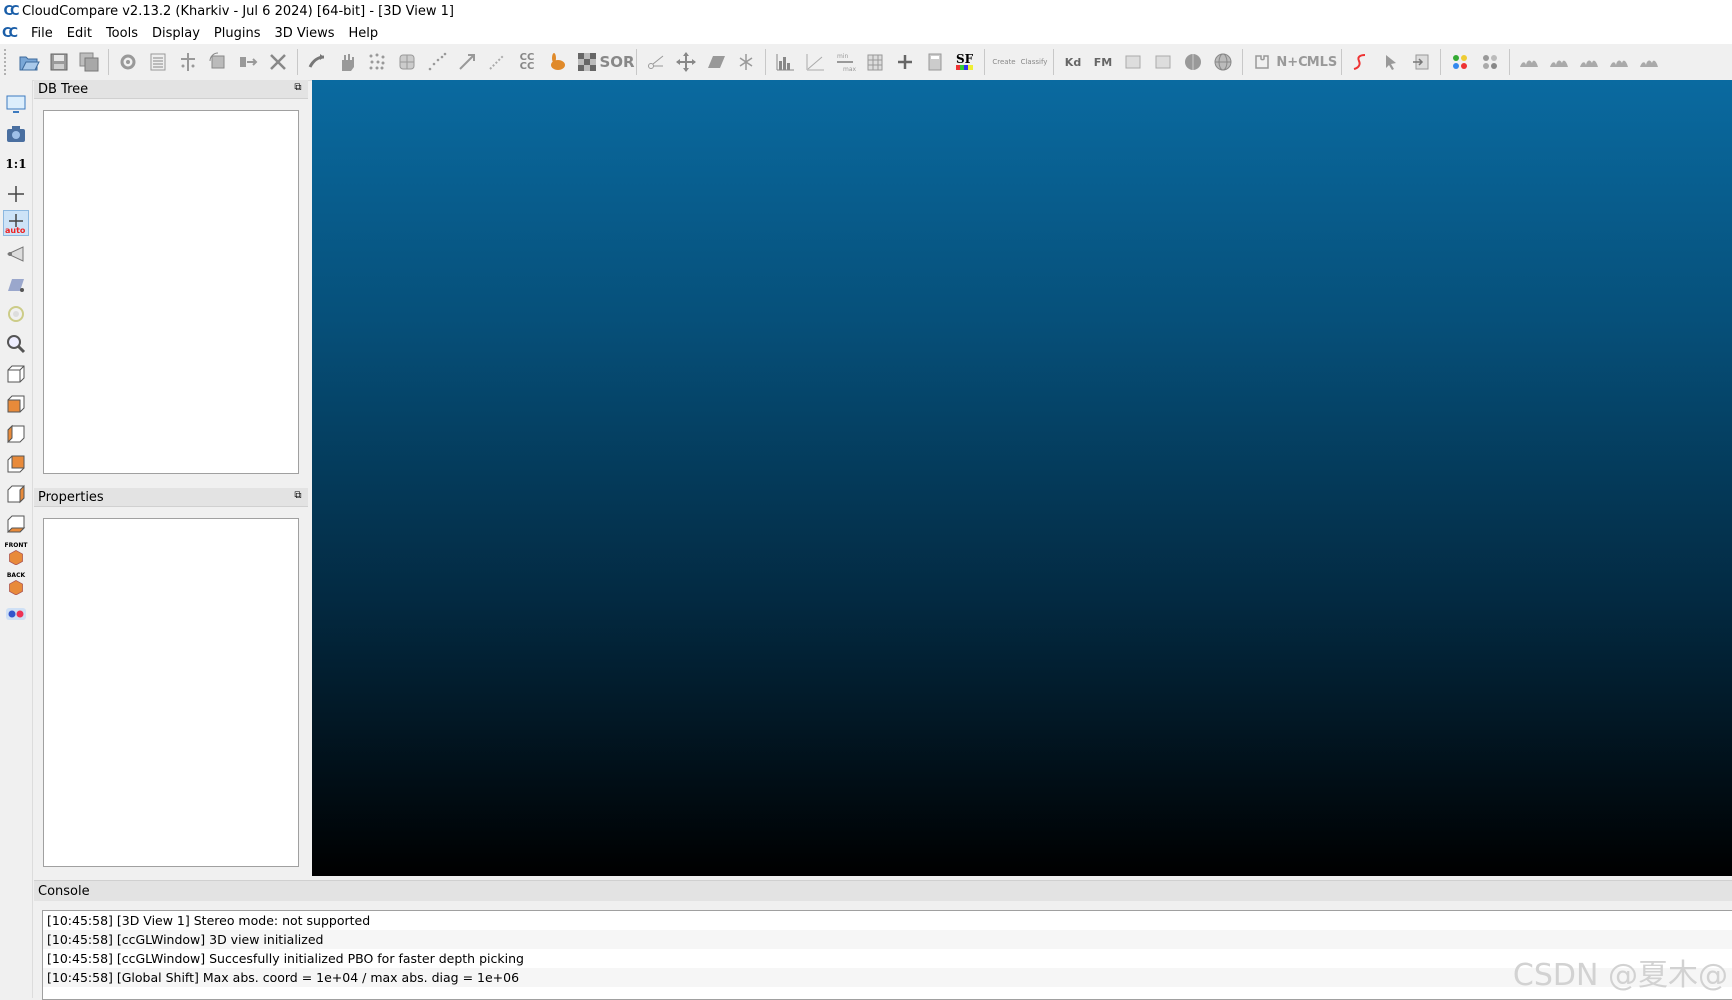 This screenshot has height=1000, width=1732. What do you see at coordinates (16, 464) in the screenshot?
I see `back-view-button` at bounding box center [16, 464].